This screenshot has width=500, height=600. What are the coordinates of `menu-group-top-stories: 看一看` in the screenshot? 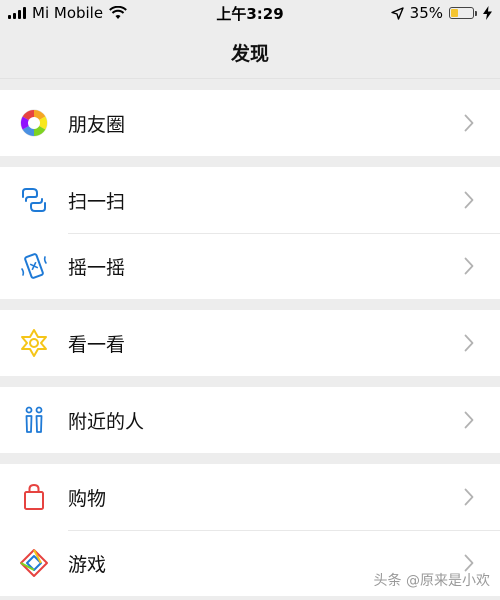 It's located at (250, 343).